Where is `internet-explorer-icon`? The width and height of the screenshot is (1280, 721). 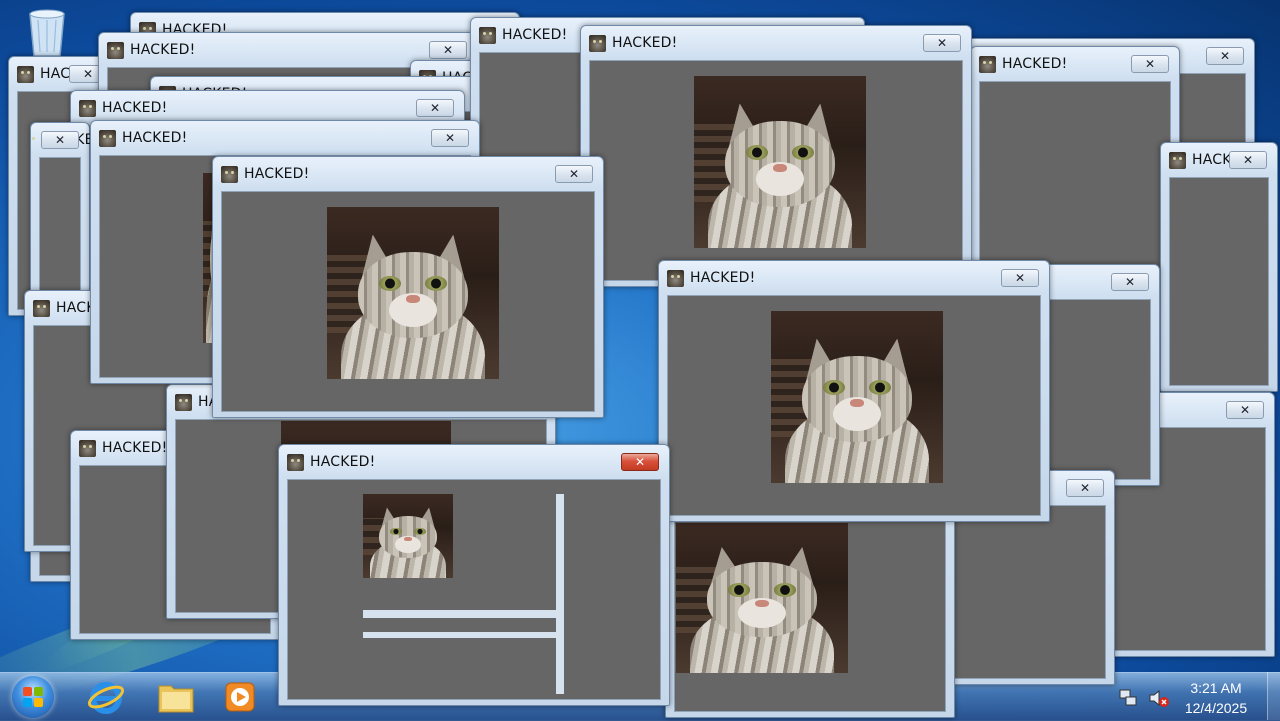
internet-explorer-icon is located at coordinates (106, 697).